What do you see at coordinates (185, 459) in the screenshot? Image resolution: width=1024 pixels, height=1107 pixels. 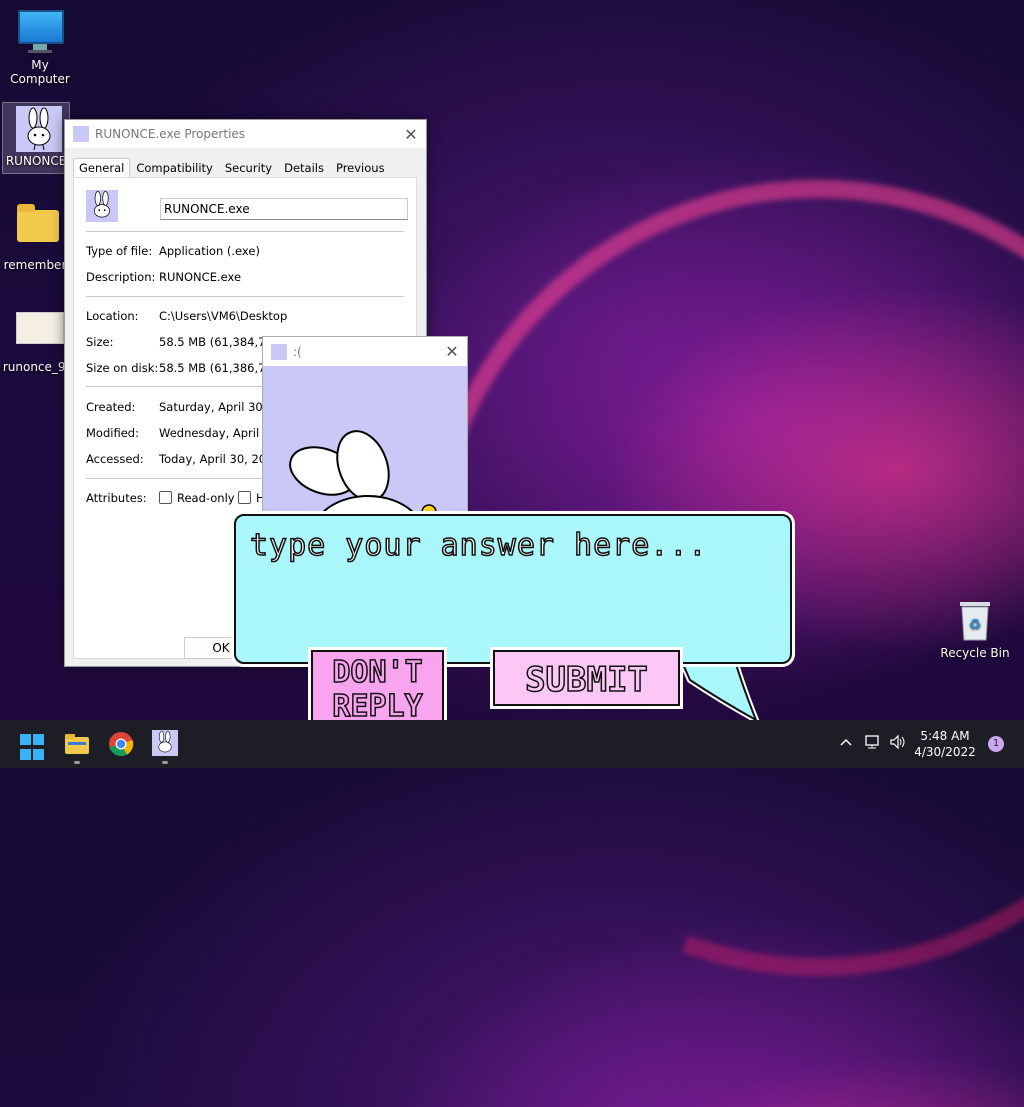 I see `accessed-row: Accessed: Today, April 30, 2022,` at bounding box center [185, 459].